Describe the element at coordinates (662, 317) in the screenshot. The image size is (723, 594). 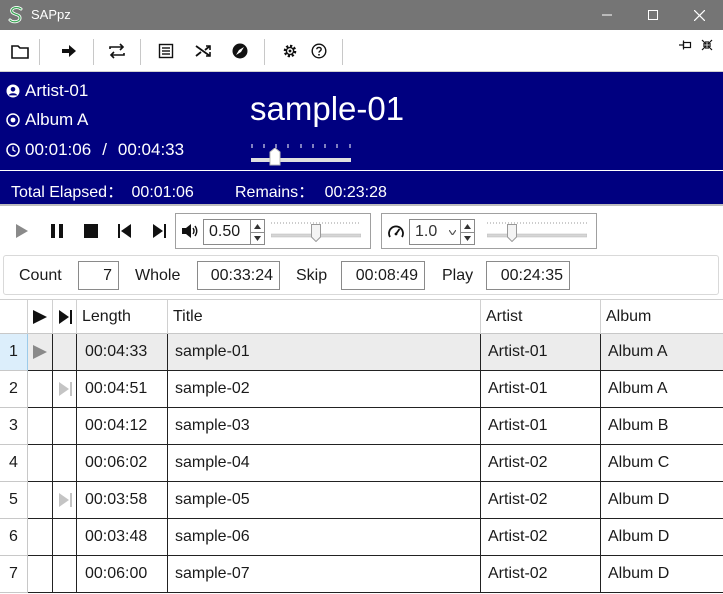
I see `header-album: Album` at that location.